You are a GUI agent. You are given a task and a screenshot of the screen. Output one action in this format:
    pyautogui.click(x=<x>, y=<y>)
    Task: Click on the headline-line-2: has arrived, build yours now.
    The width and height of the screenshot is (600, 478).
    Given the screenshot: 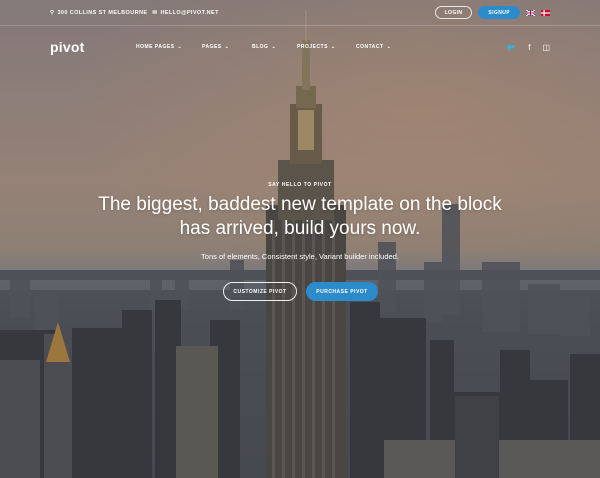 What is the action you would take?
    pyautogui.click(x=300, y=228)
    